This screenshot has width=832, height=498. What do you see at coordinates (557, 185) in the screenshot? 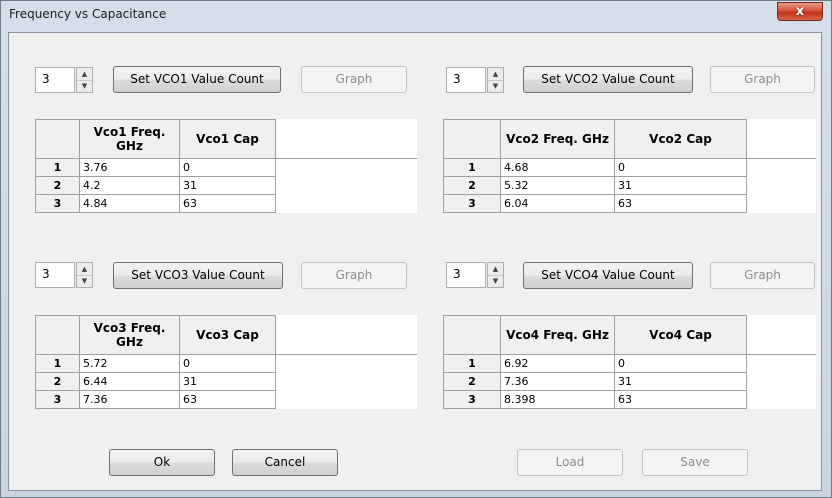
I see `freq-cell: 5.32` at bounding box center [557, 185].